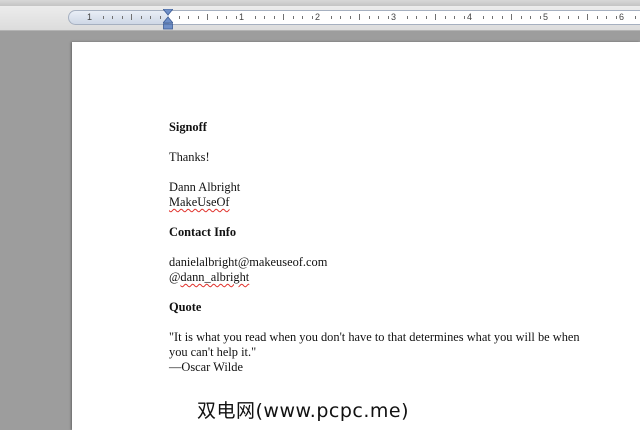 The width and height of the screenshot is (640, 430). Describe the element at coordinates (303, 411) in the screenshot. I see `watermark-text: 双电网(www.pcpc.me)` at that location.